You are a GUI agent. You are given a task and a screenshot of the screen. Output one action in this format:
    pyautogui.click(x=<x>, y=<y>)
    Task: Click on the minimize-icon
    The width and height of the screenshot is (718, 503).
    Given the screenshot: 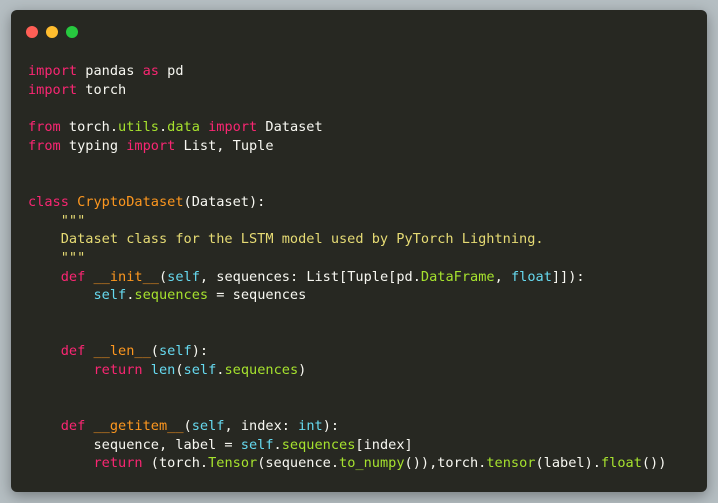 What is the action you would take?
    pyautogui.click(x=52, y=32)
    